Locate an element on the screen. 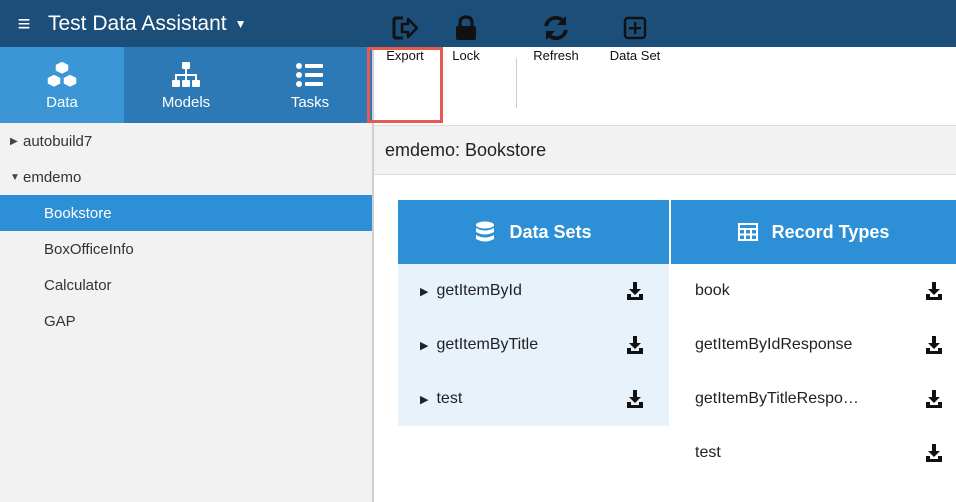 The width and height of the screenshot is (956, 502). data-sets-title: Data Sets is located at coordinates (550, 231).